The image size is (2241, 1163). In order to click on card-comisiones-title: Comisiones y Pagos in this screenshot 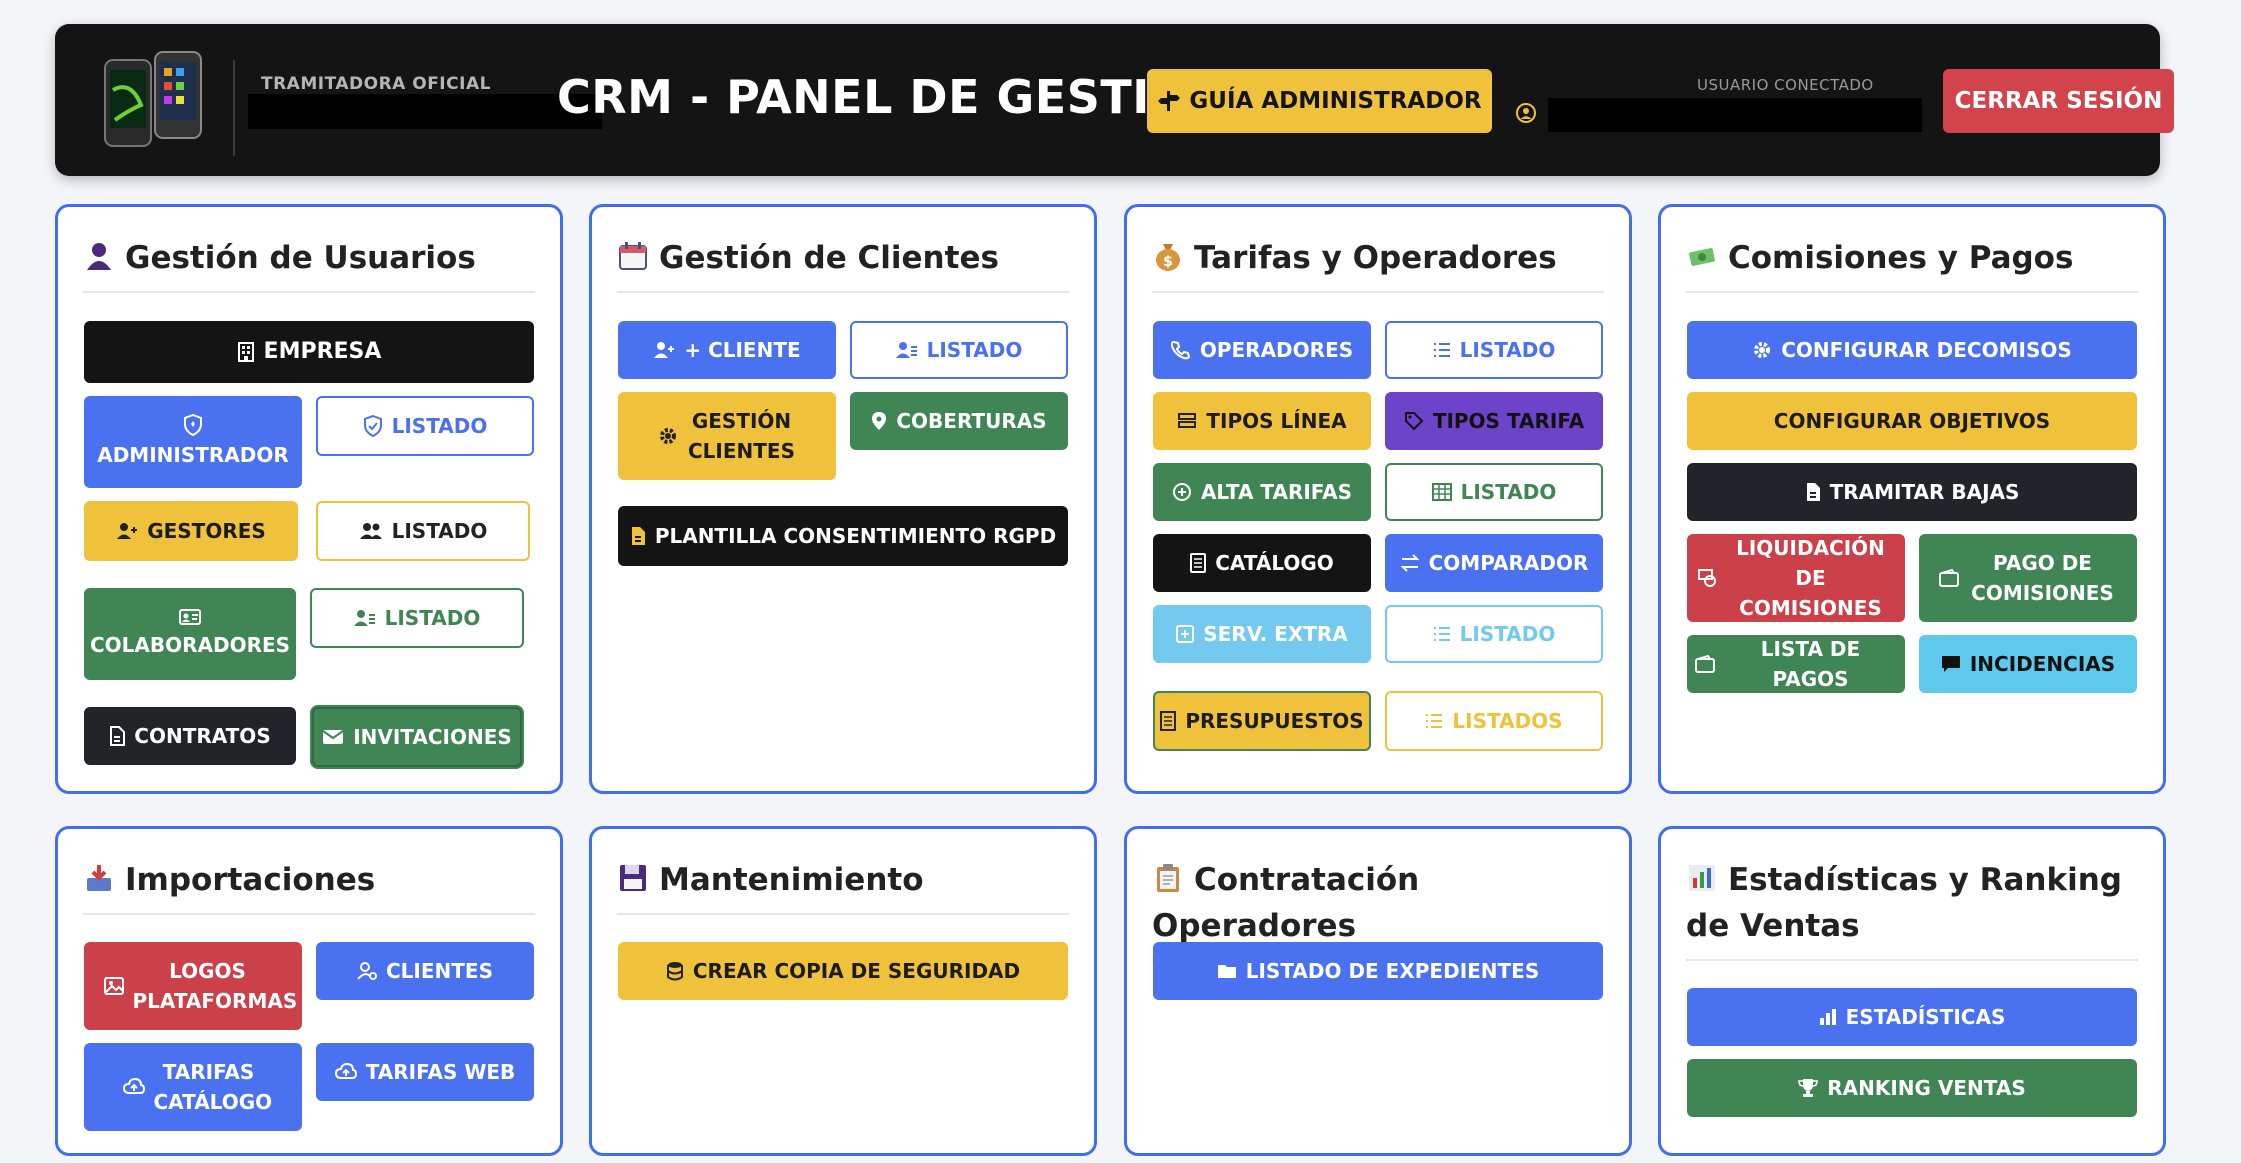, I will do `click(1912, 264)`.